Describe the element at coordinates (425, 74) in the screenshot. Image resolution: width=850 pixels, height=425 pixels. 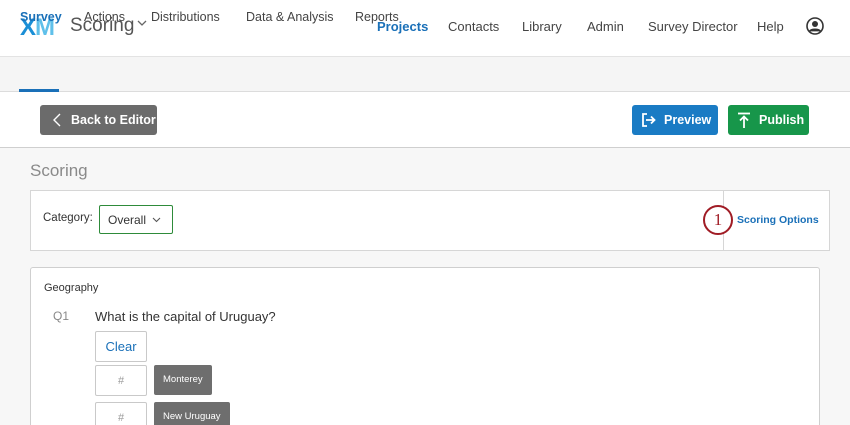
I see `tab-bar` at that location.